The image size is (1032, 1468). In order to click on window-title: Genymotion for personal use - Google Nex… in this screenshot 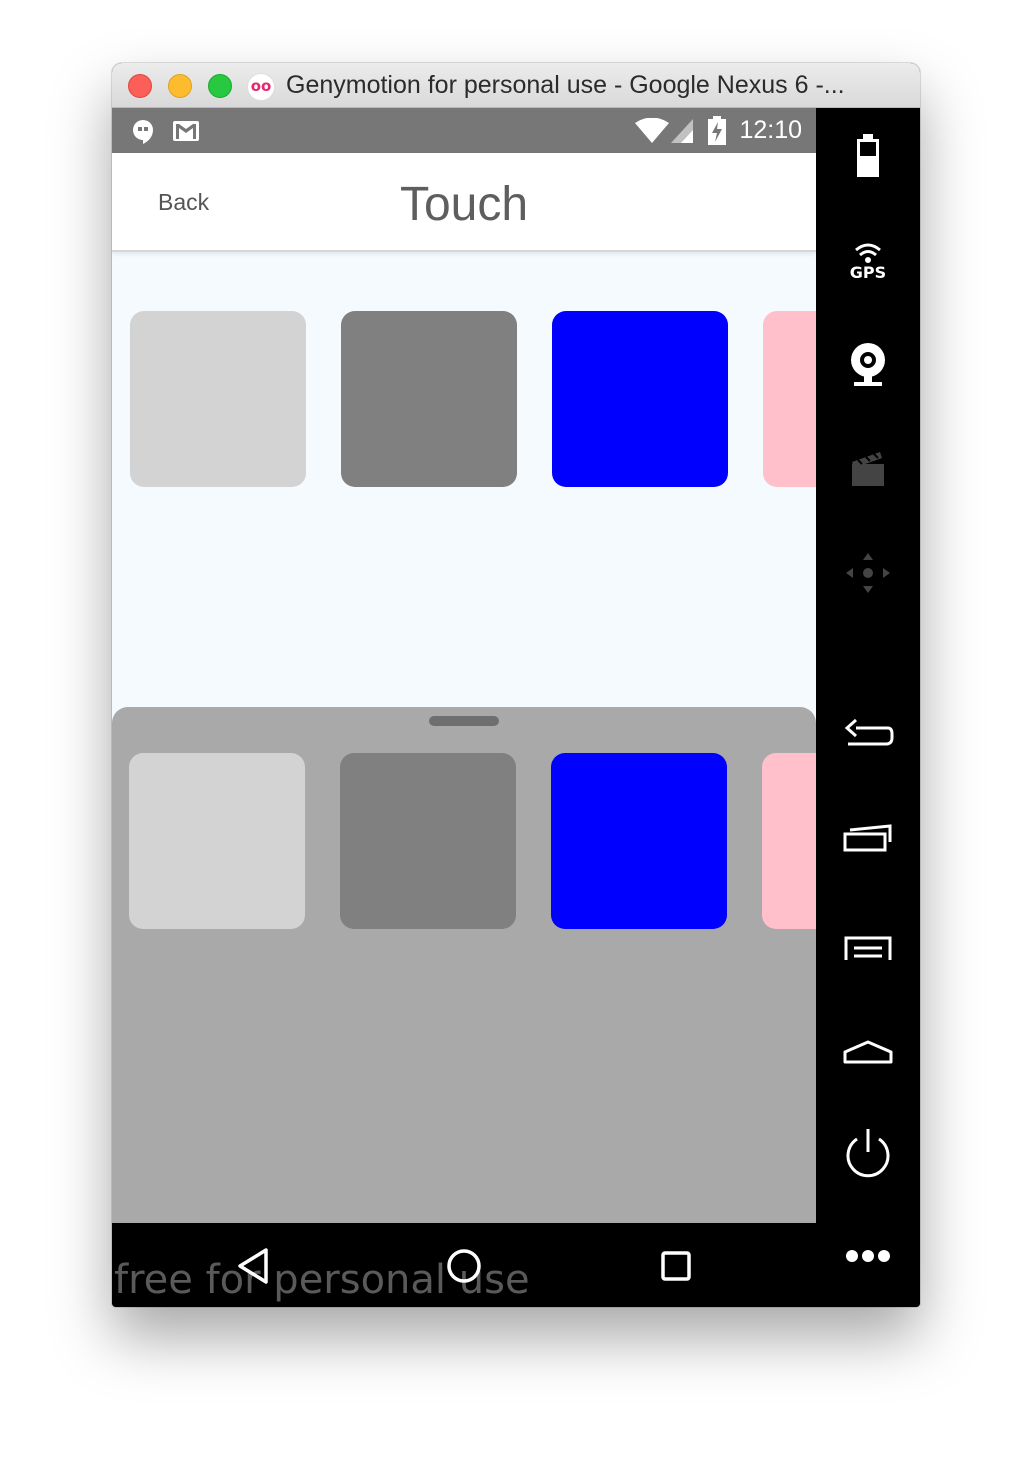, I will do `click(565, 85)`.